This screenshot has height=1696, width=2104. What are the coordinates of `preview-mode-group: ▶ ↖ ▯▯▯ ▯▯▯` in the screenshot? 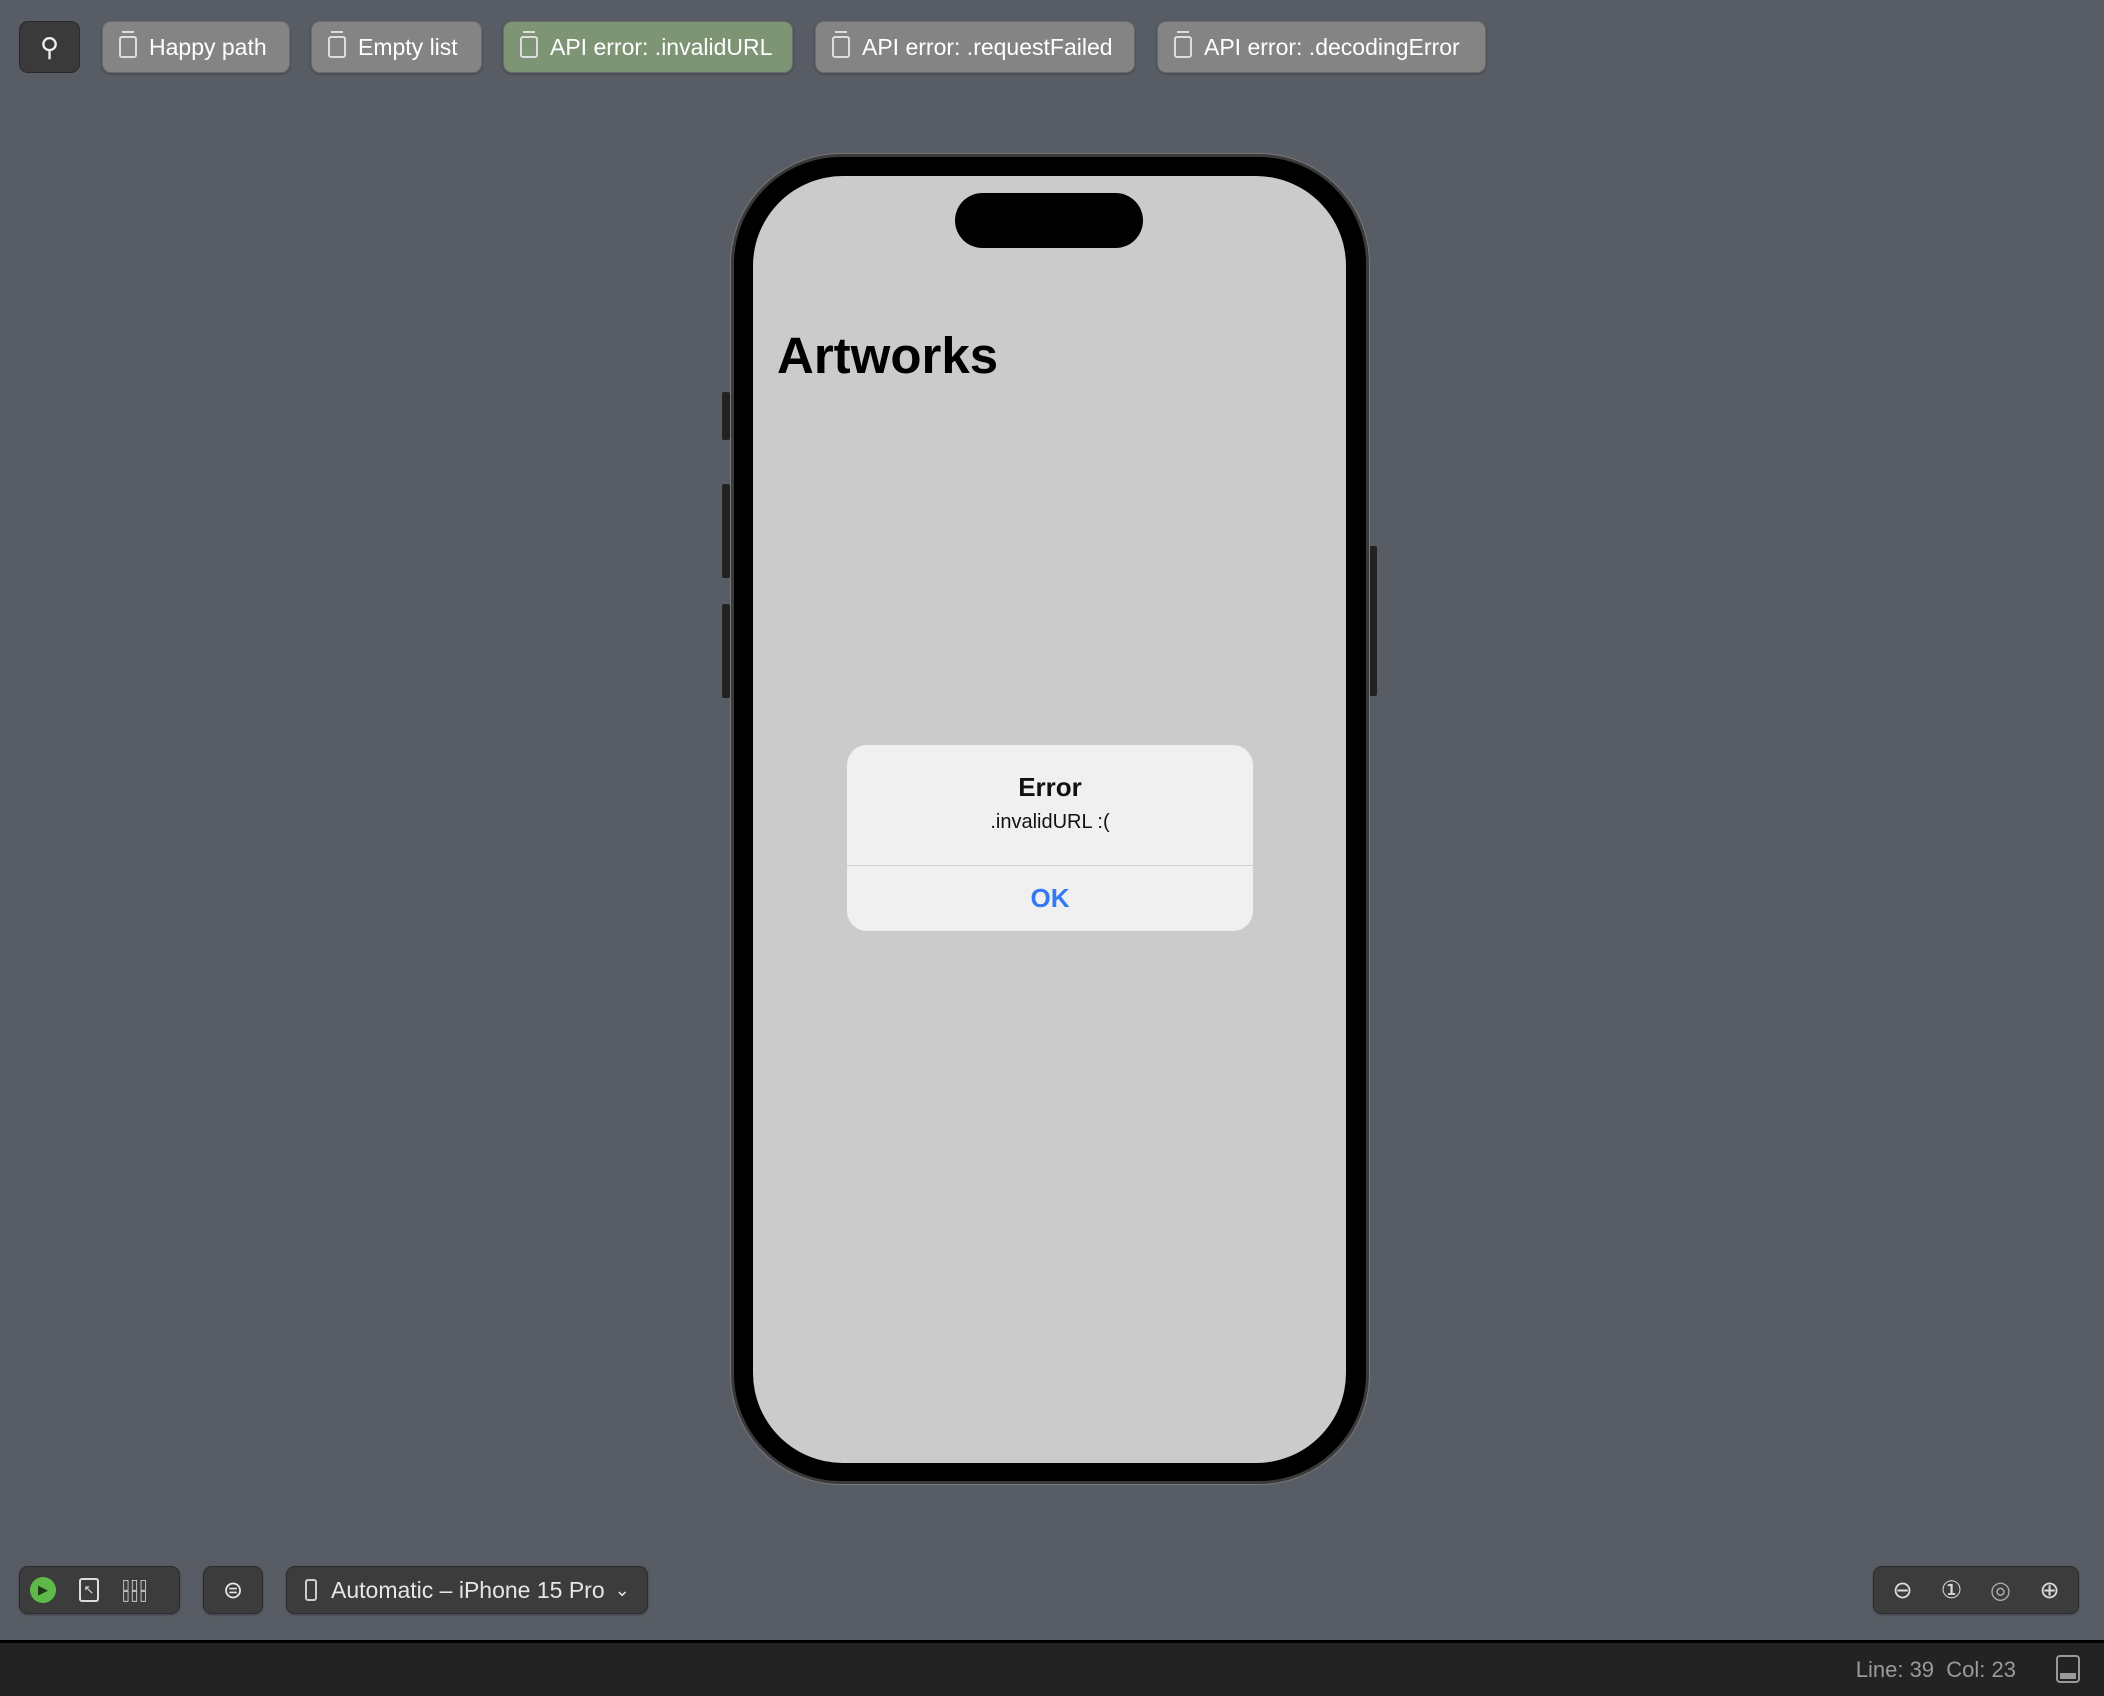 It's located at (99, 1590).